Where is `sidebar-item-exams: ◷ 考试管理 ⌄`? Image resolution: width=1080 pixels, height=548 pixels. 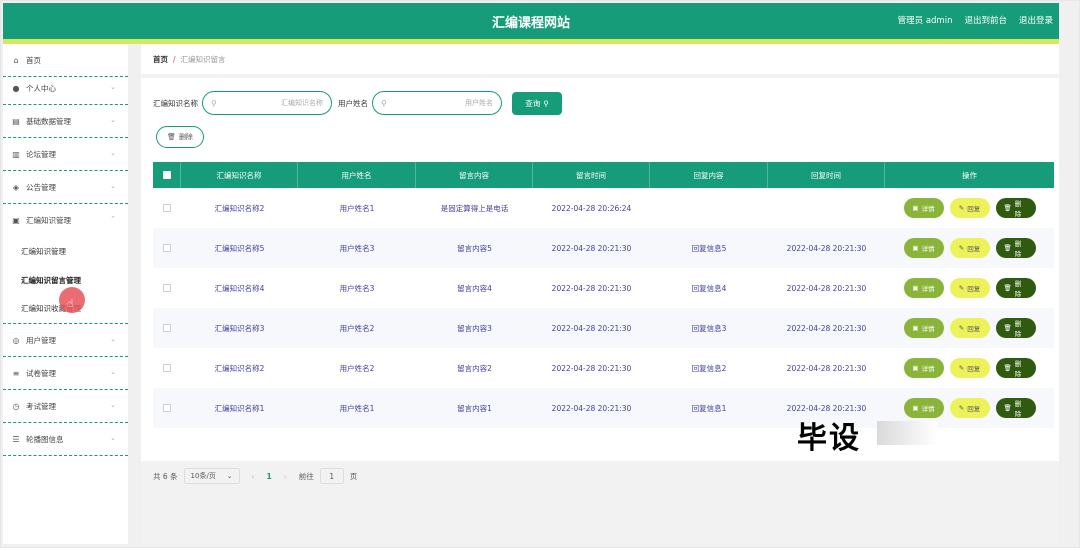
sidebar-item-exams: ◷ 考试管理 ⌄ is located at coordinates (65, 406).